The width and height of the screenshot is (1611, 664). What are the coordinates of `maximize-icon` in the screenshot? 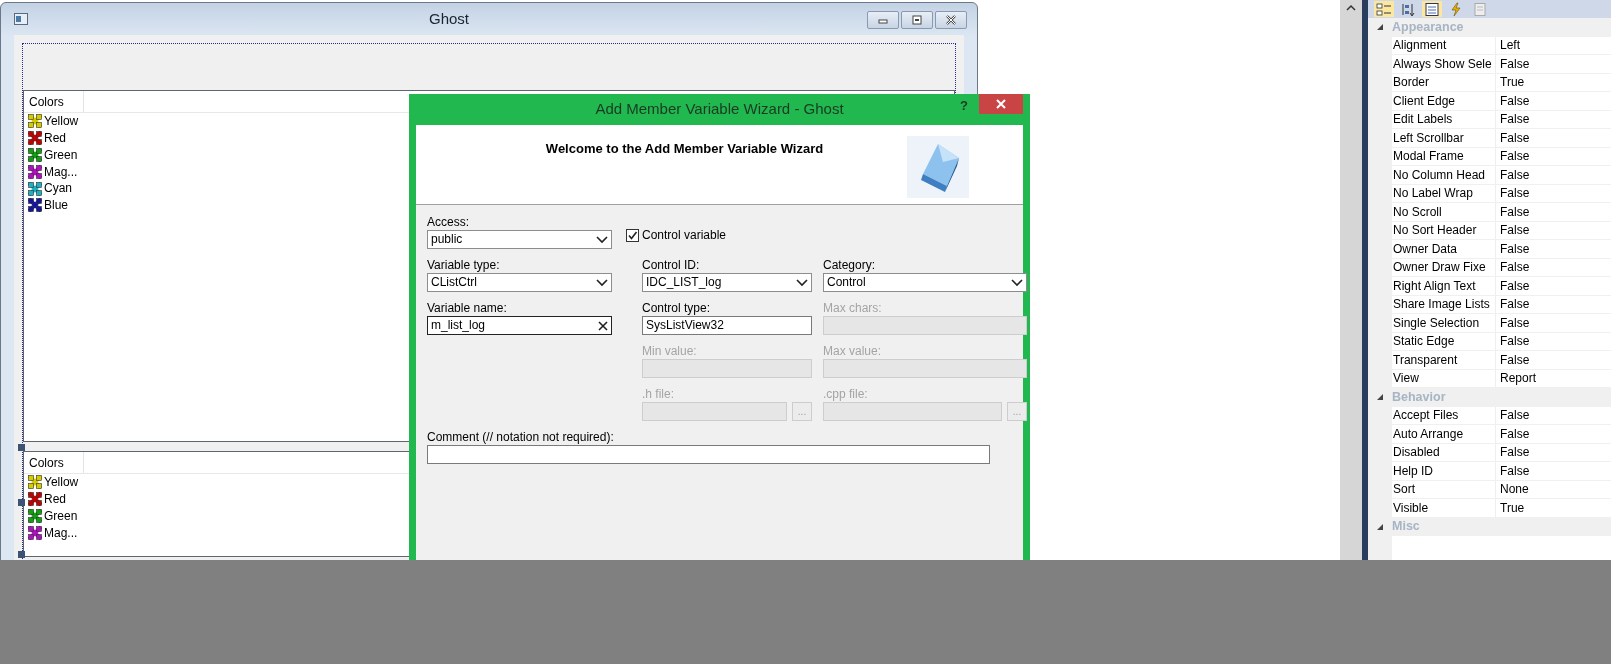 It's located at (917, 20).